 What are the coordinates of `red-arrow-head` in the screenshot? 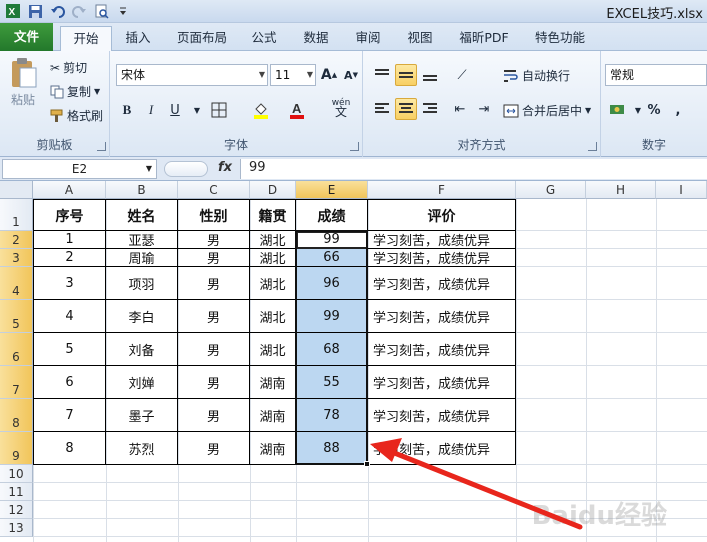 It's located at (386, 450).